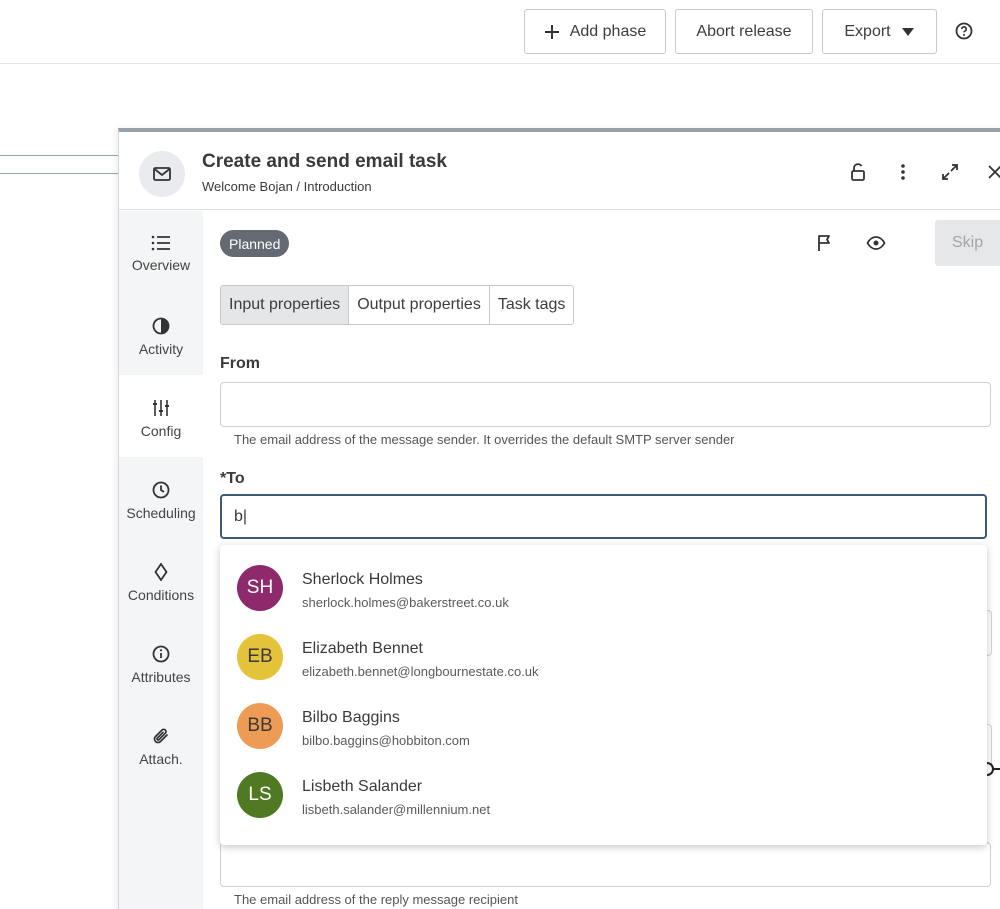 The height and width of the screenshot is (909, 1000). What do you see at coordinates (287, 186) in the screenshot?
I see `task-breadcrumb: Welcome Bojan / Introduction` at bounding box center [287, 186].